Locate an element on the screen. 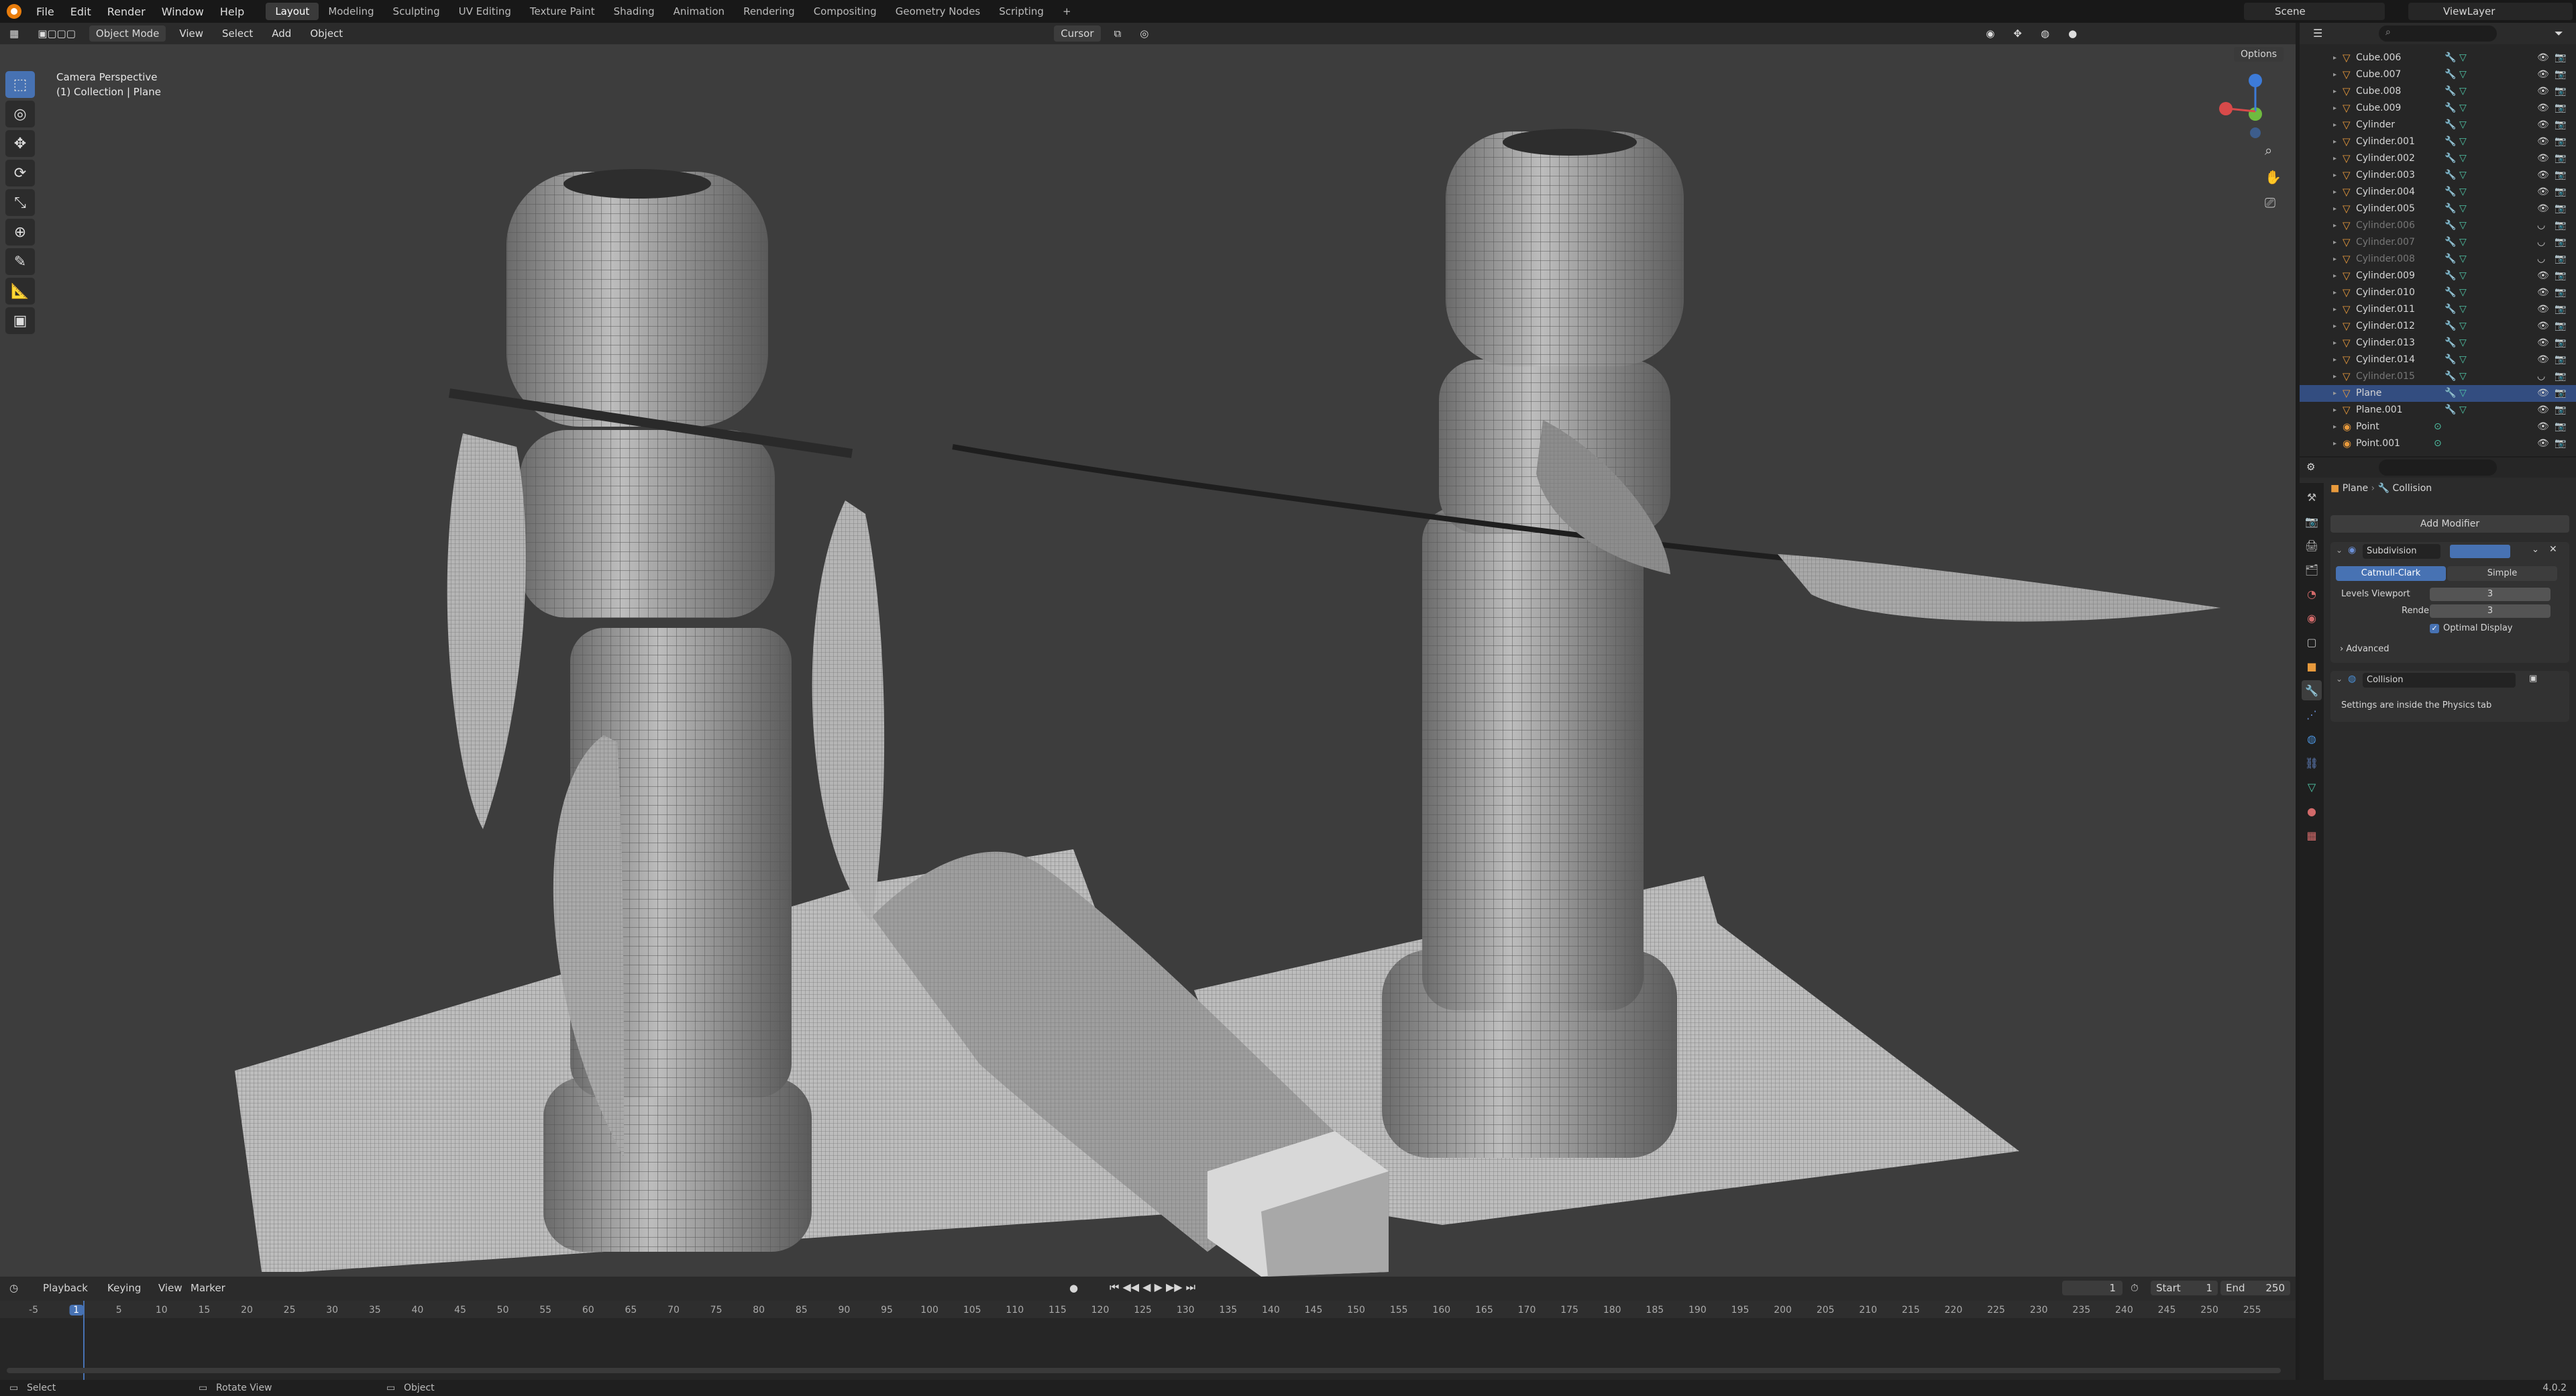 The width and height of the screenshot is (2576, 1396). options-dropdown: Options is located at coordinates (2259, 54).